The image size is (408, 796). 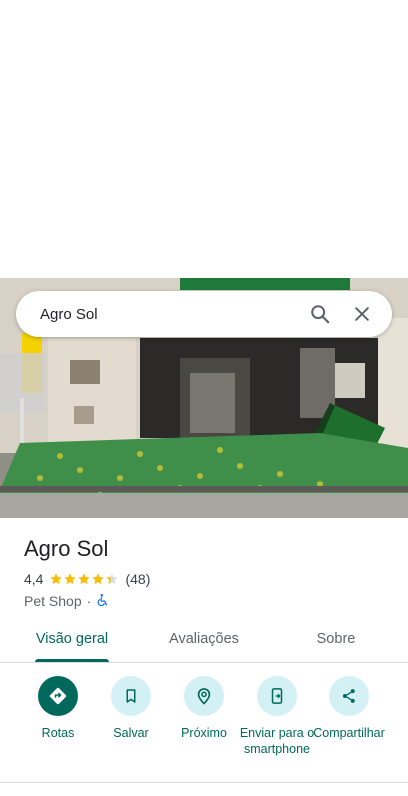 What do you see at coordinates (277, 741) in the screenshot?
I see `send-to-phone-label: Enviar para o smartphone` at bounding box center [277, 741].